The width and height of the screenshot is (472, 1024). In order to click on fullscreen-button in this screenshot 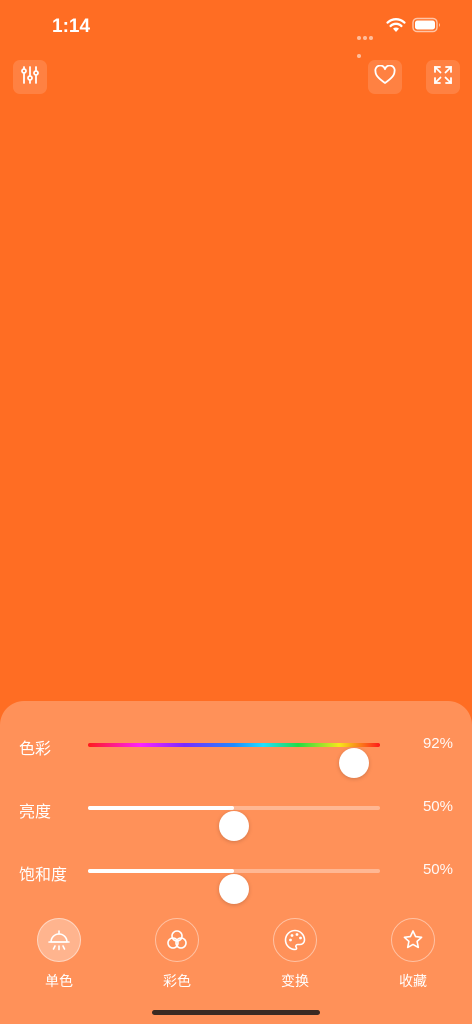, I will do `click(443, 77)`.